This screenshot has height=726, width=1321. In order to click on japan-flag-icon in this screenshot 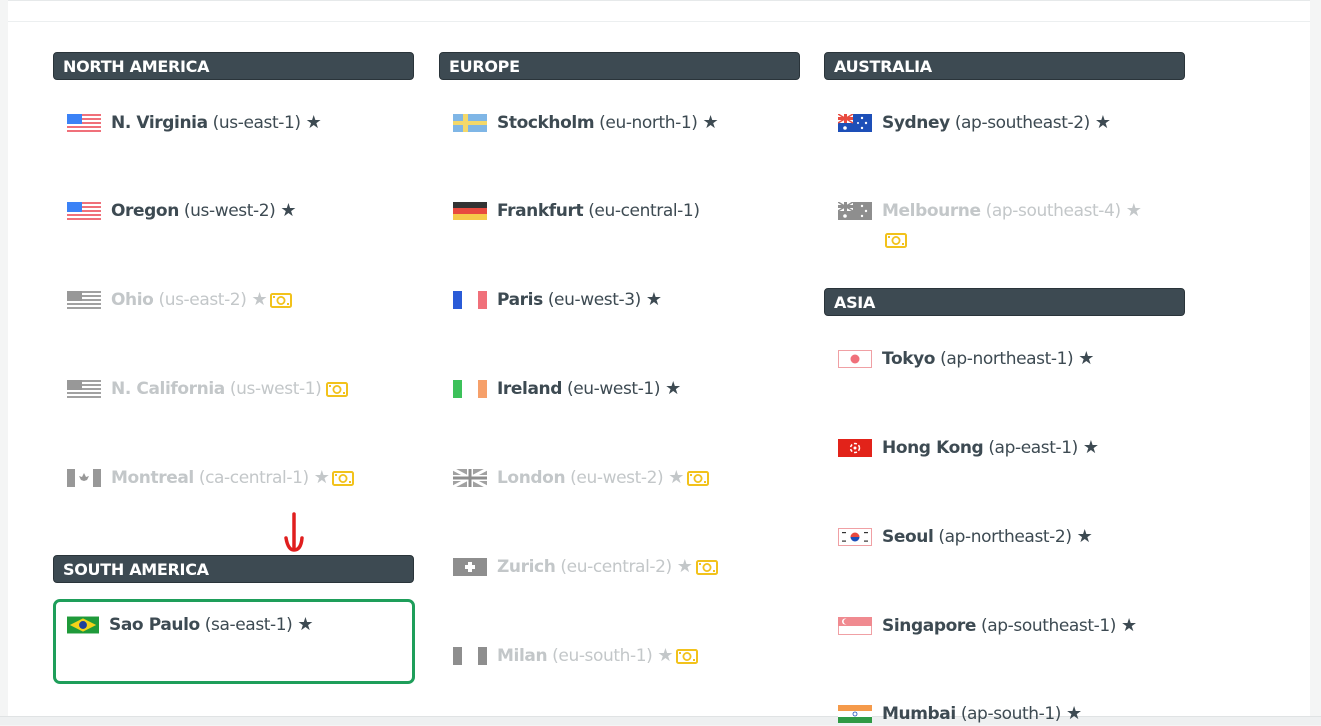, I will do `click(855, 359)`.